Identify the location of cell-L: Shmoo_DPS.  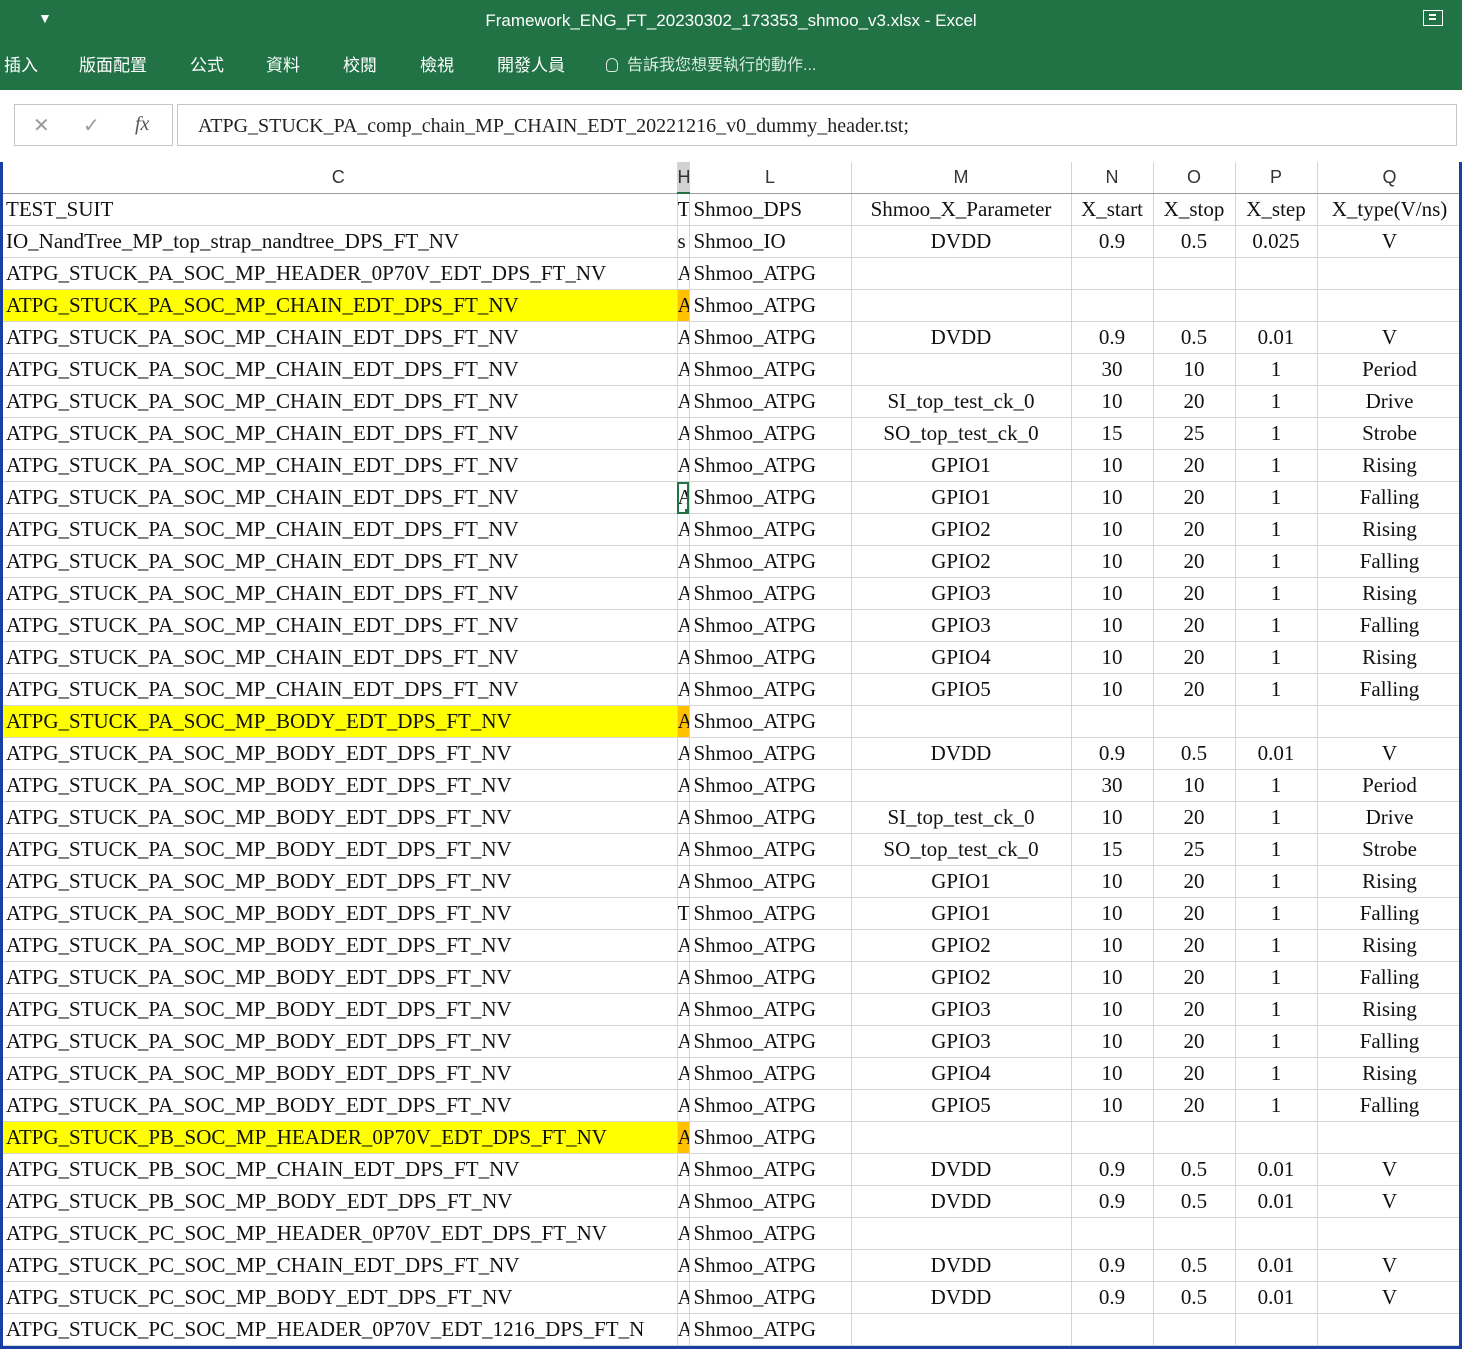
(770, 209).